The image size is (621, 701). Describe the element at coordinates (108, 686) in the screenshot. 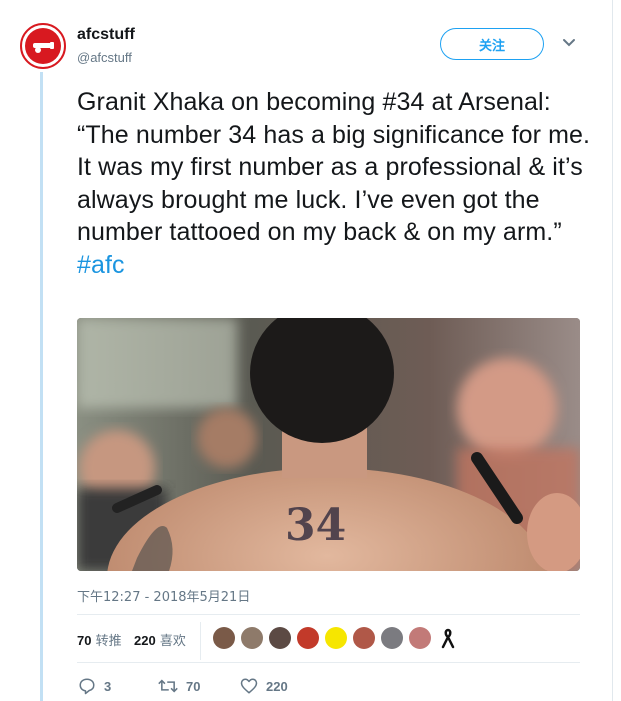

I see `reply-count: 3` at that location.